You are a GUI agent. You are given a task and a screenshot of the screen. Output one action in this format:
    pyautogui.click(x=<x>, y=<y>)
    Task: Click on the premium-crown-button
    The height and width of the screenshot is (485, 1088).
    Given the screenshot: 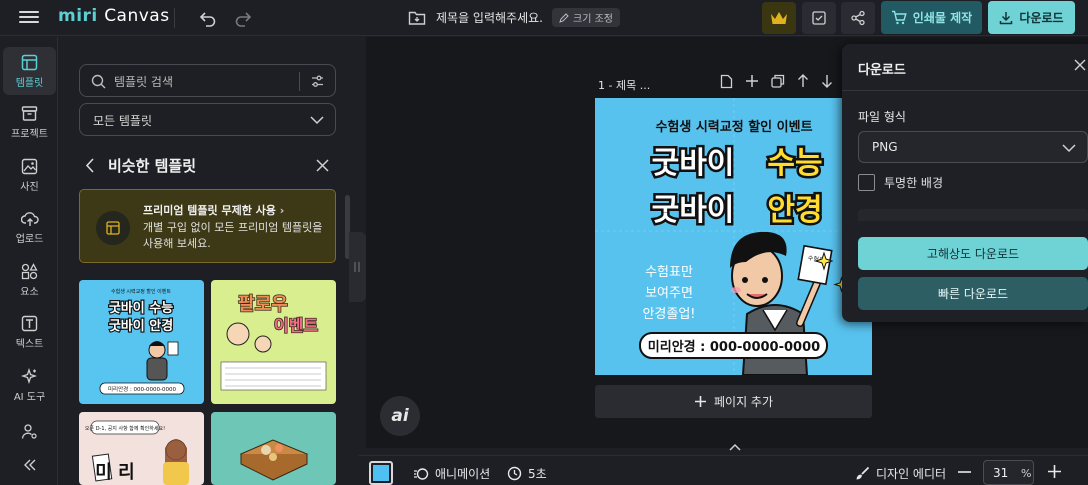 What is the action you would take?
    pyautogui.click(x=779, y=18)
    